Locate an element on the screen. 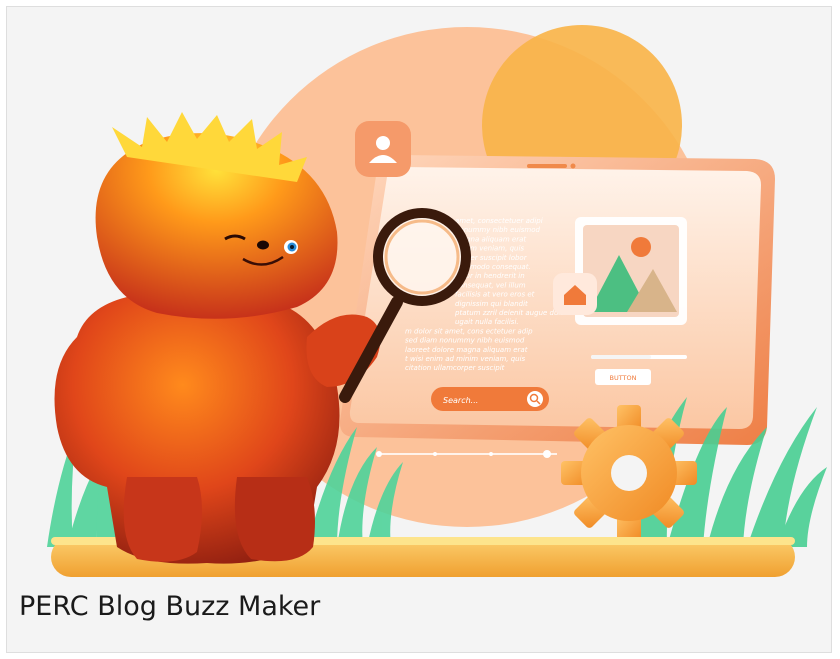  screen-body-line: m dolor sit amet, cons ectetuer adip is located at coordinates (469, 331).